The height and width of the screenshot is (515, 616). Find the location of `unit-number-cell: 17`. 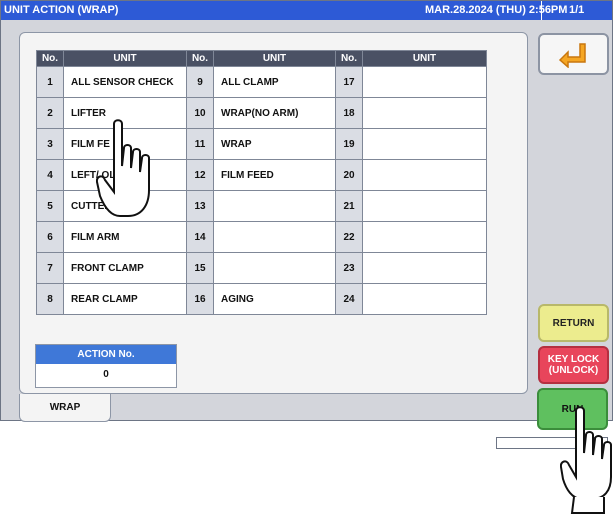

unit-number-cell: 17 is located at coordinates (349, 82).